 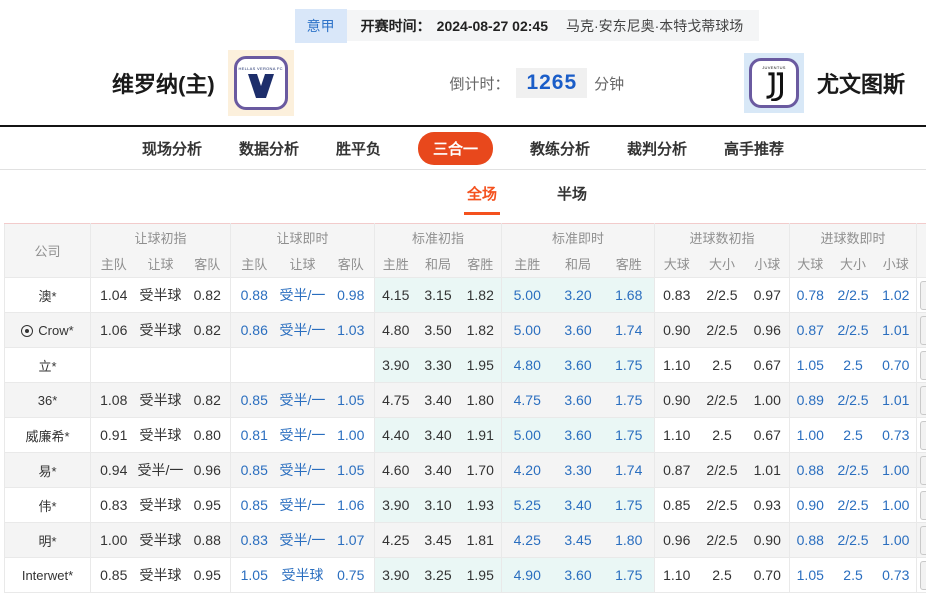 What do you see at coordinates (810, 400) in the screenshot?
I see `odds-cell: 0.89` at bounding box center [810, 400].